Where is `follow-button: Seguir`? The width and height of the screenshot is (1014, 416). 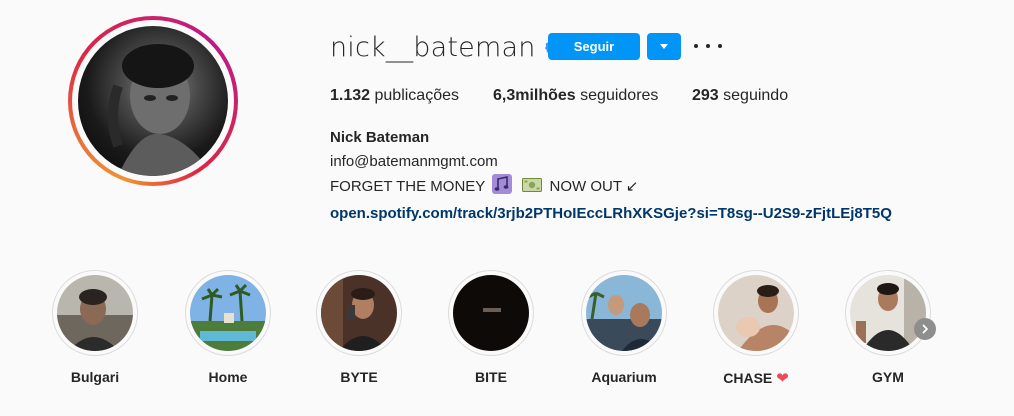 follow-button: Seguir is located at coordinates (594, 46).